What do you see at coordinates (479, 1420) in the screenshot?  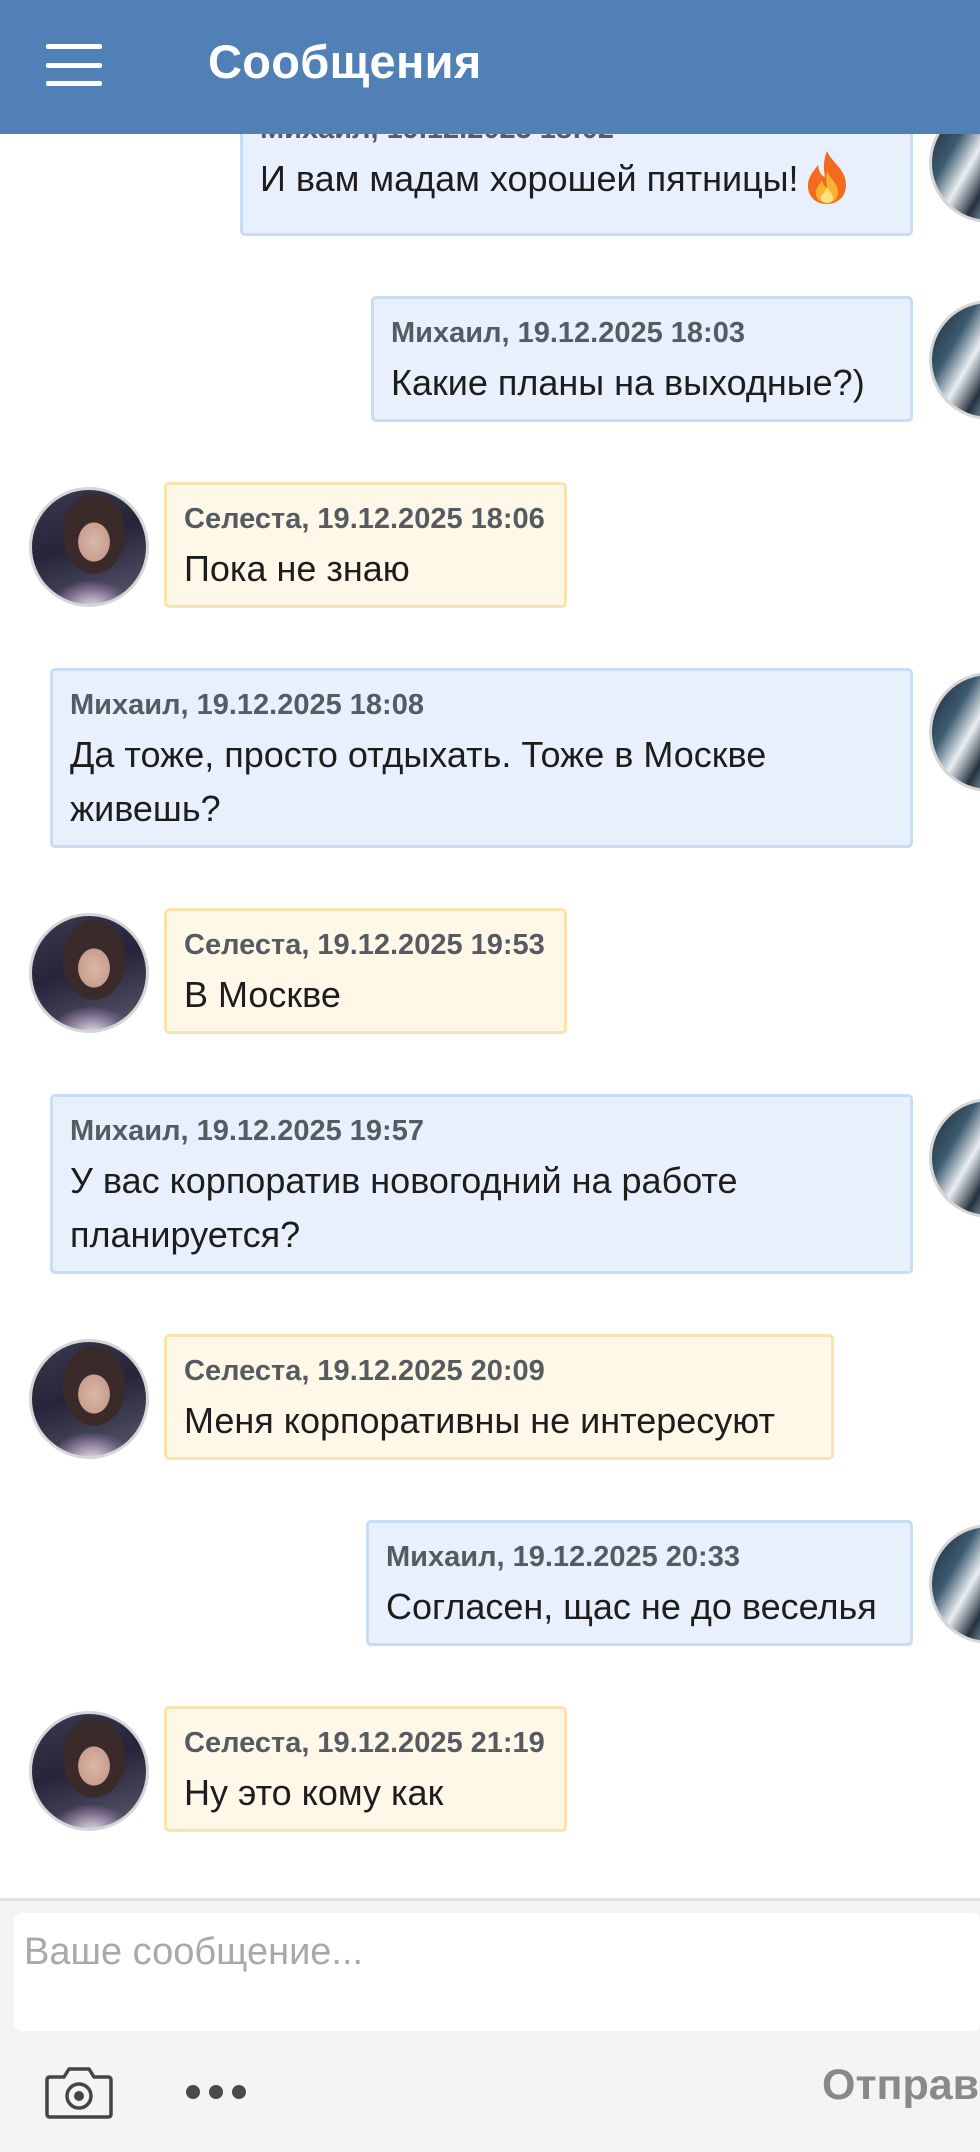 I see `message-text: Меня корпоративны не интересуют` at bounding box center [479, 1420].